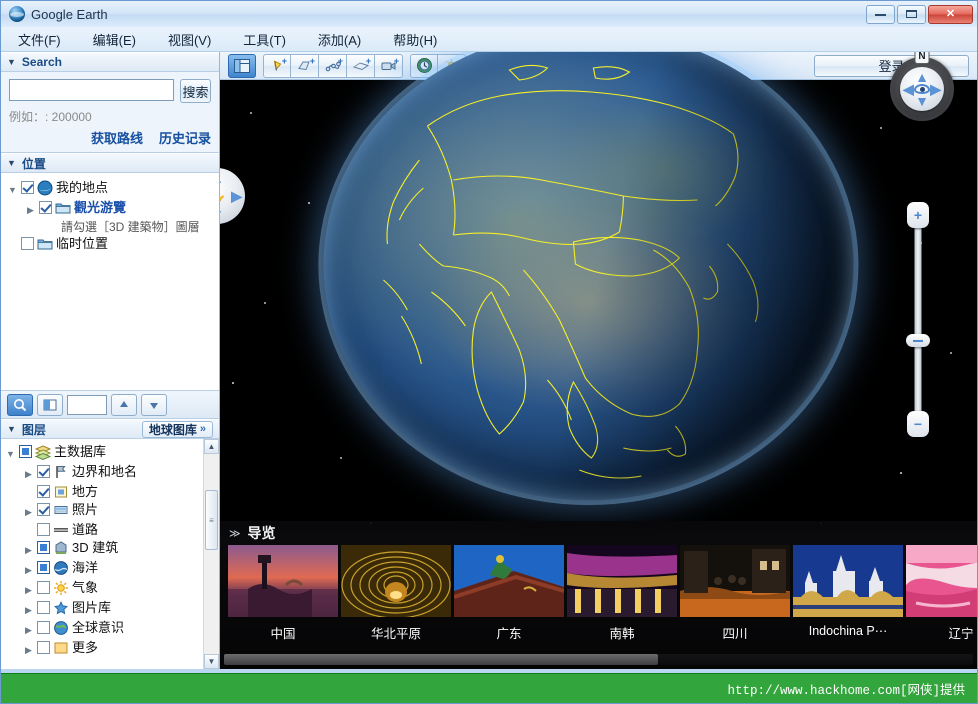 The height and width of the screenshot is (704, 978). I want to click on maximize-button, so click(911, 14).